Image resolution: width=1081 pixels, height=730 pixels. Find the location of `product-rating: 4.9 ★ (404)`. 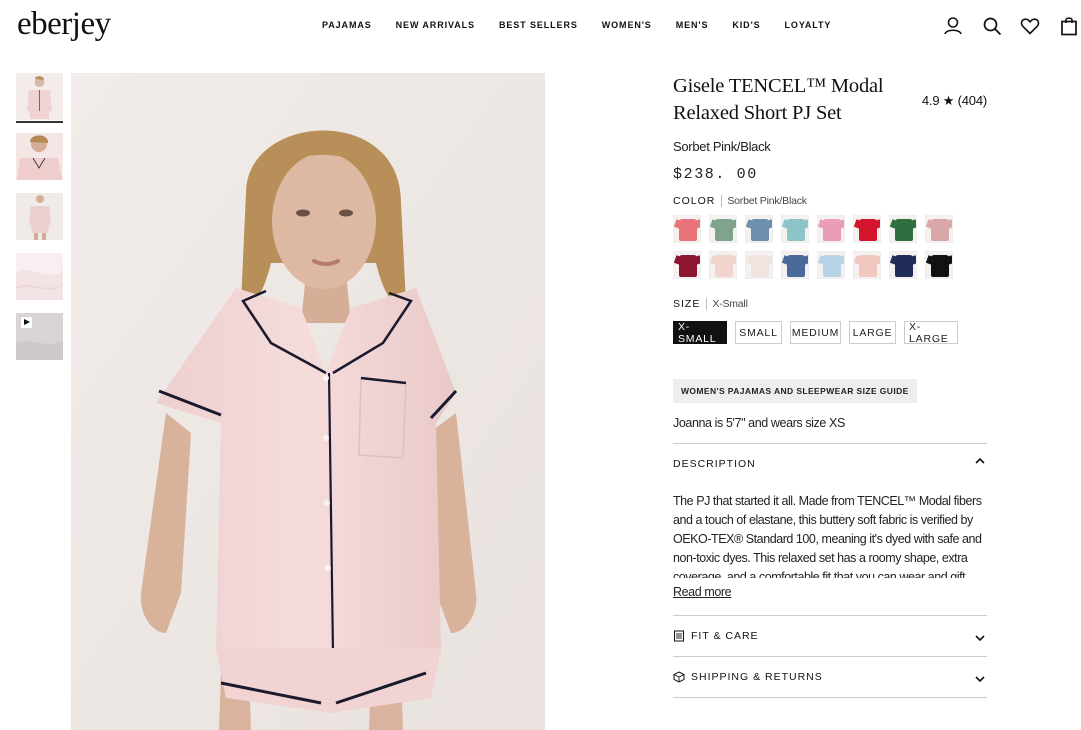

product-rating: 4.9 ★ (404) is located at coordinates (954, 101).